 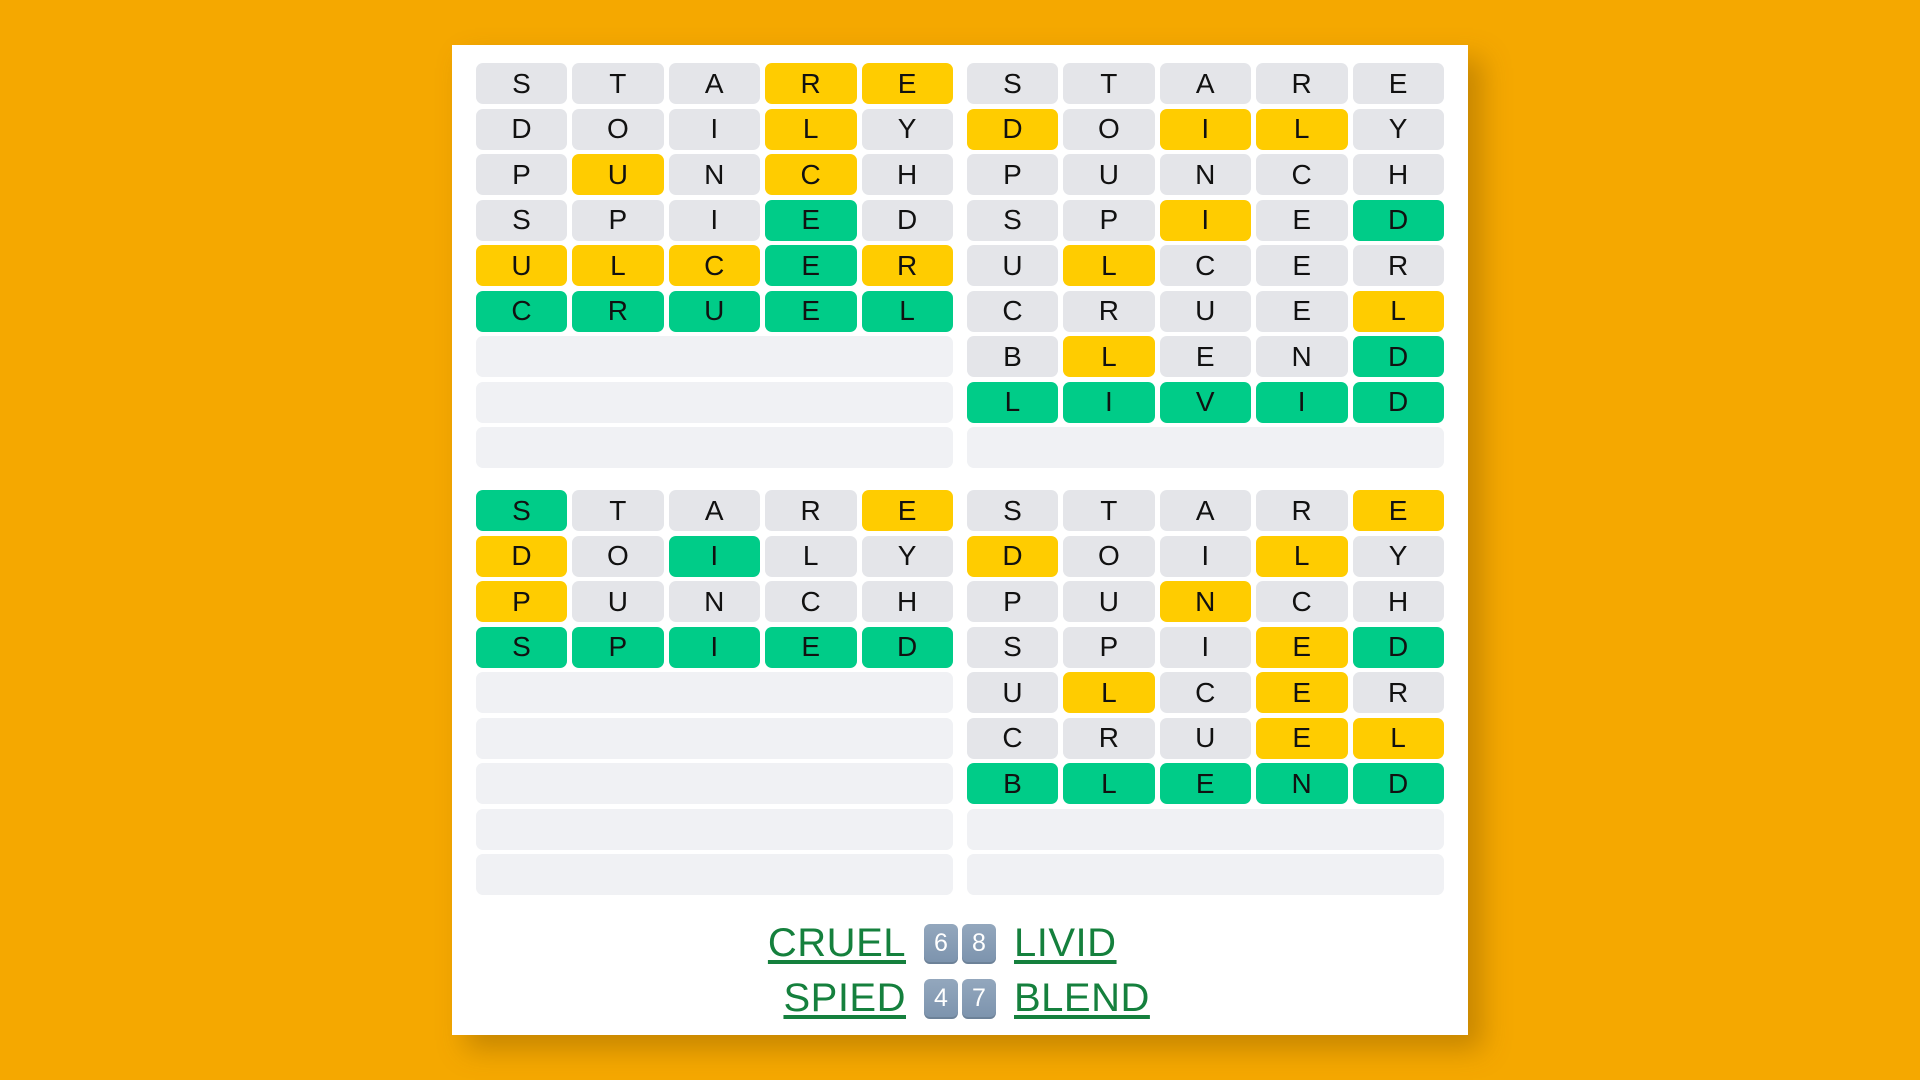 I want to click on letter-tile-absent: D, so click(x=907, y=220).